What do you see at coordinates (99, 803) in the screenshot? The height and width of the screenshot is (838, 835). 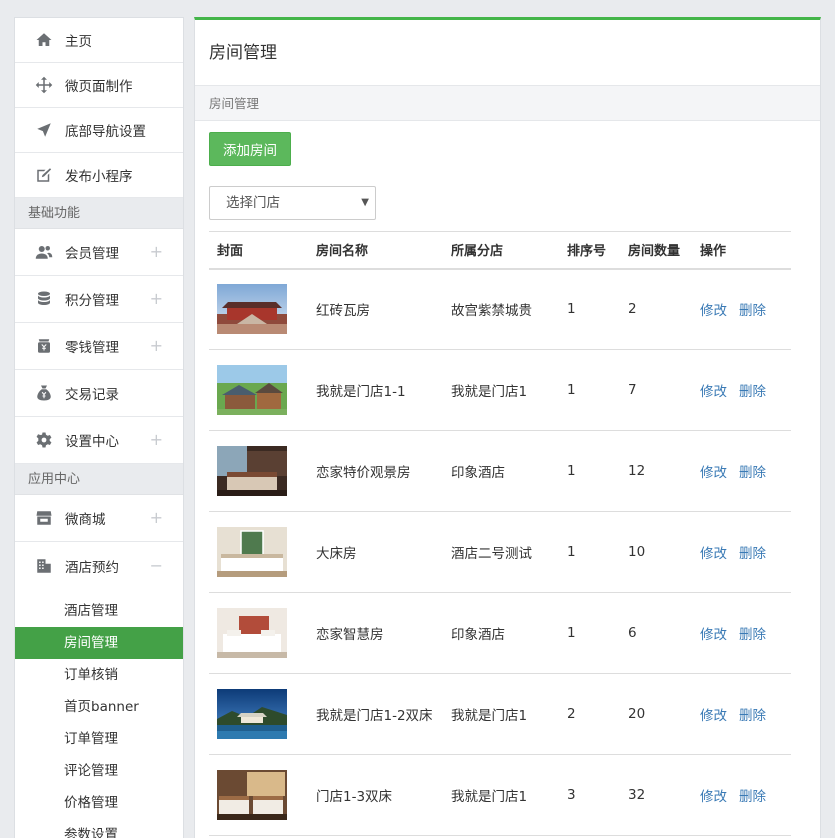 I see `submenu-price-management: 价格管理` at bounding box center [99, 803].